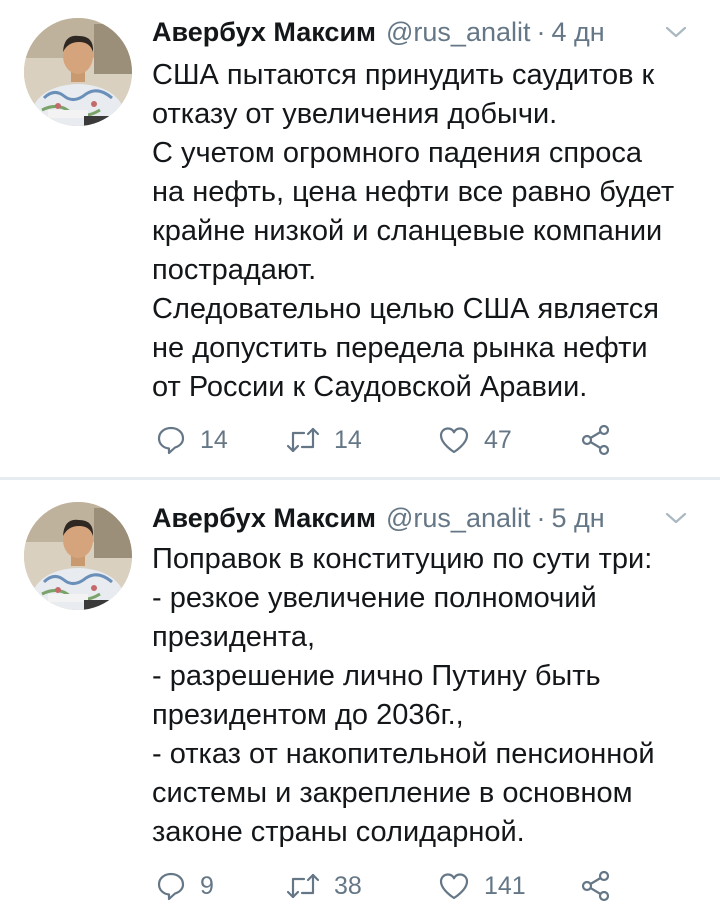 This screenshot has width=720, height=916. I want to click on tweet-text-line: президентом до 2036г.,, so click(308, 715).